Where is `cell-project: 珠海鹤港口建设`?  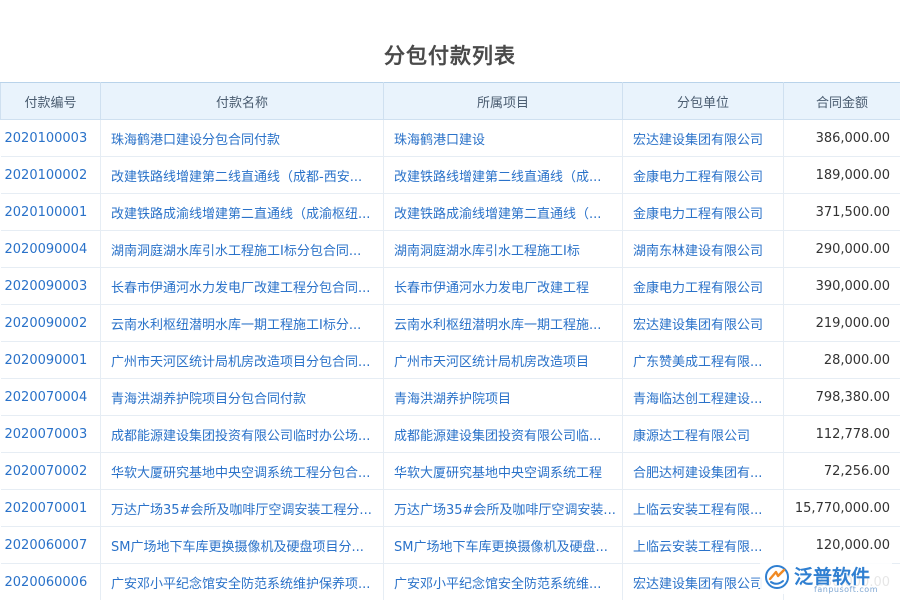
cell-project: 珠海鹤港口建设 is located at coordinates (503, 138).